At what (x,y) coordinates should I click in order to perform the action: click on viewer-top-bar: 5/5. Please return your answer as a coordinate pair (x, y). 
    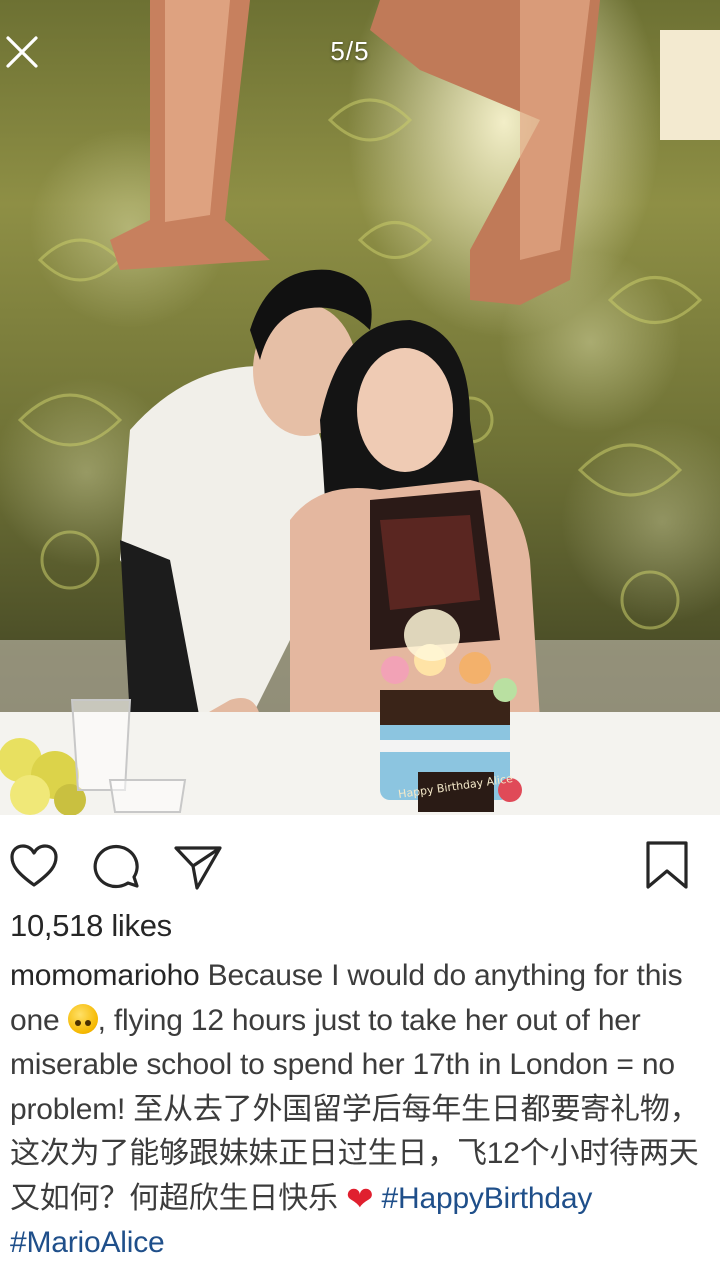
    Looking at the image, I should click on (360, 55).